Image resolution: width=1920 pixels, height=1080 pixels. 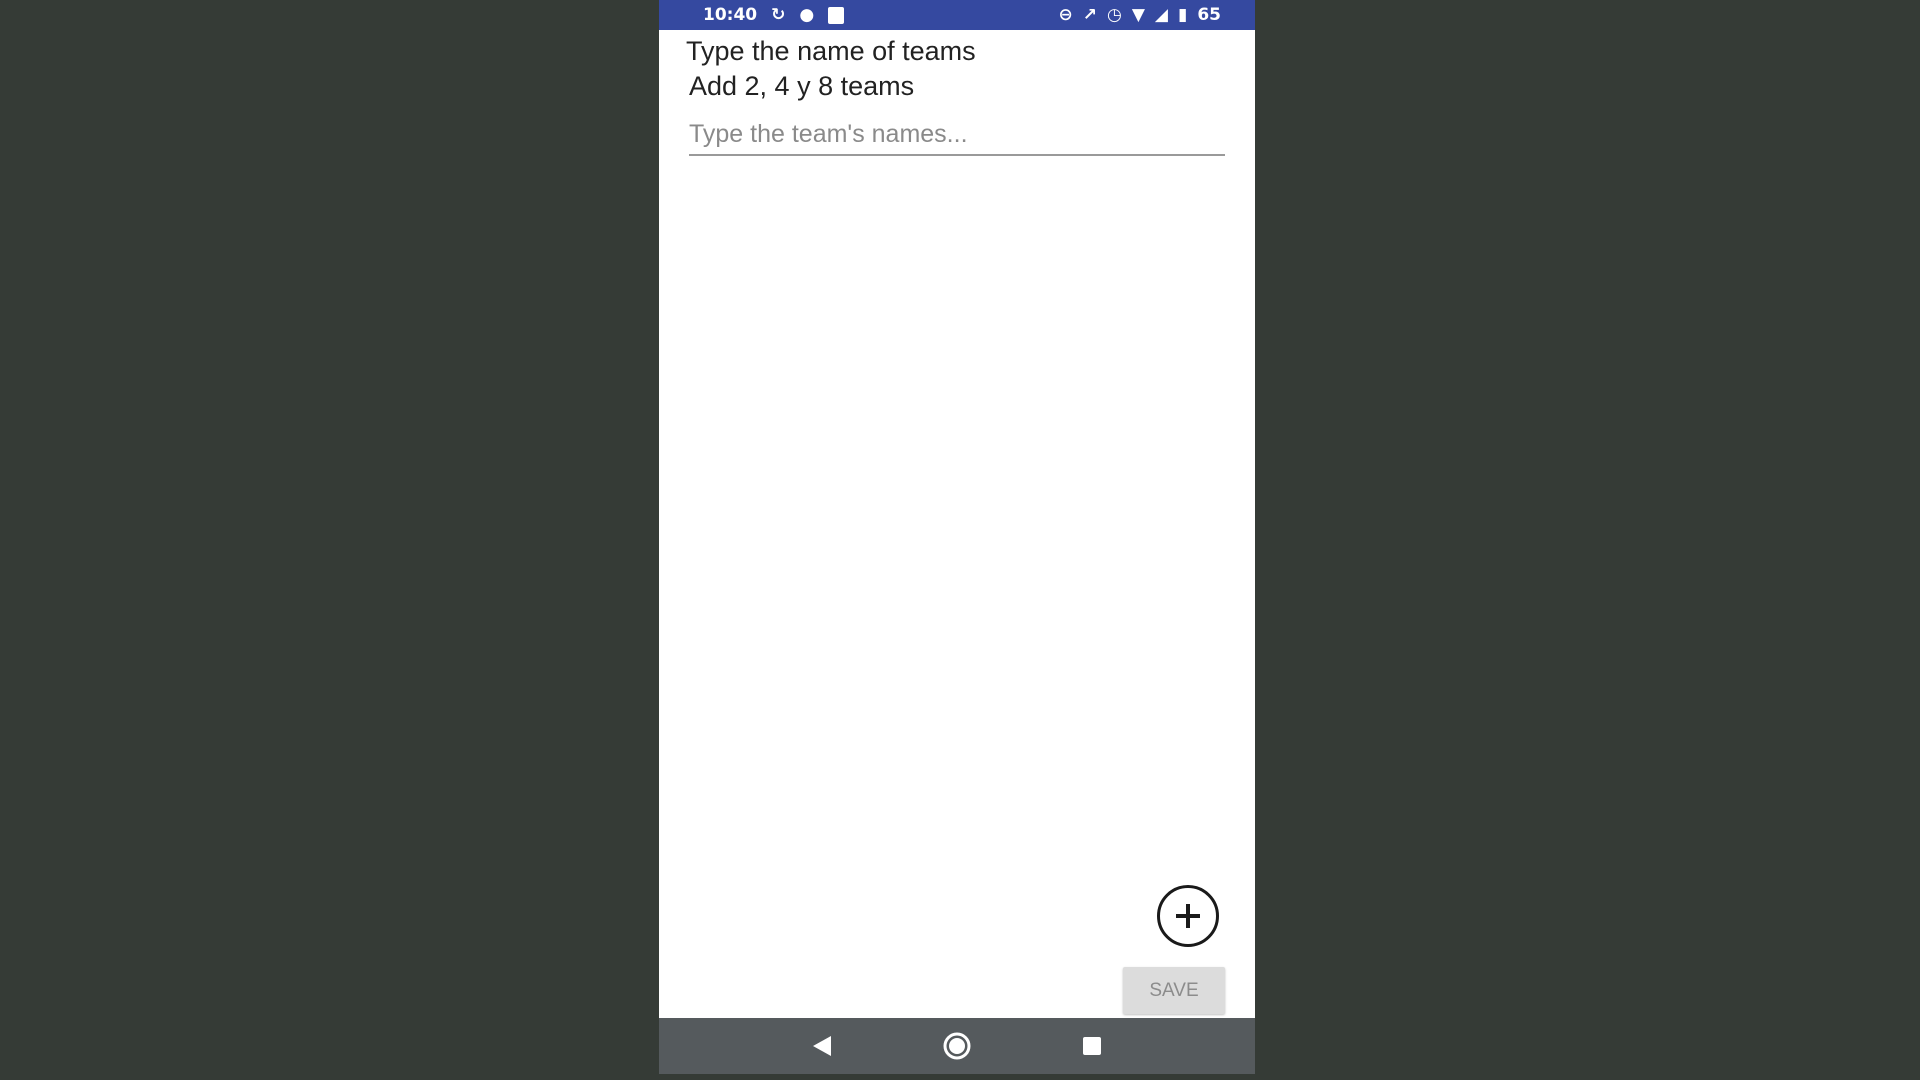 I want to click on plus-circle-icon, so click(x=1188, y=916).